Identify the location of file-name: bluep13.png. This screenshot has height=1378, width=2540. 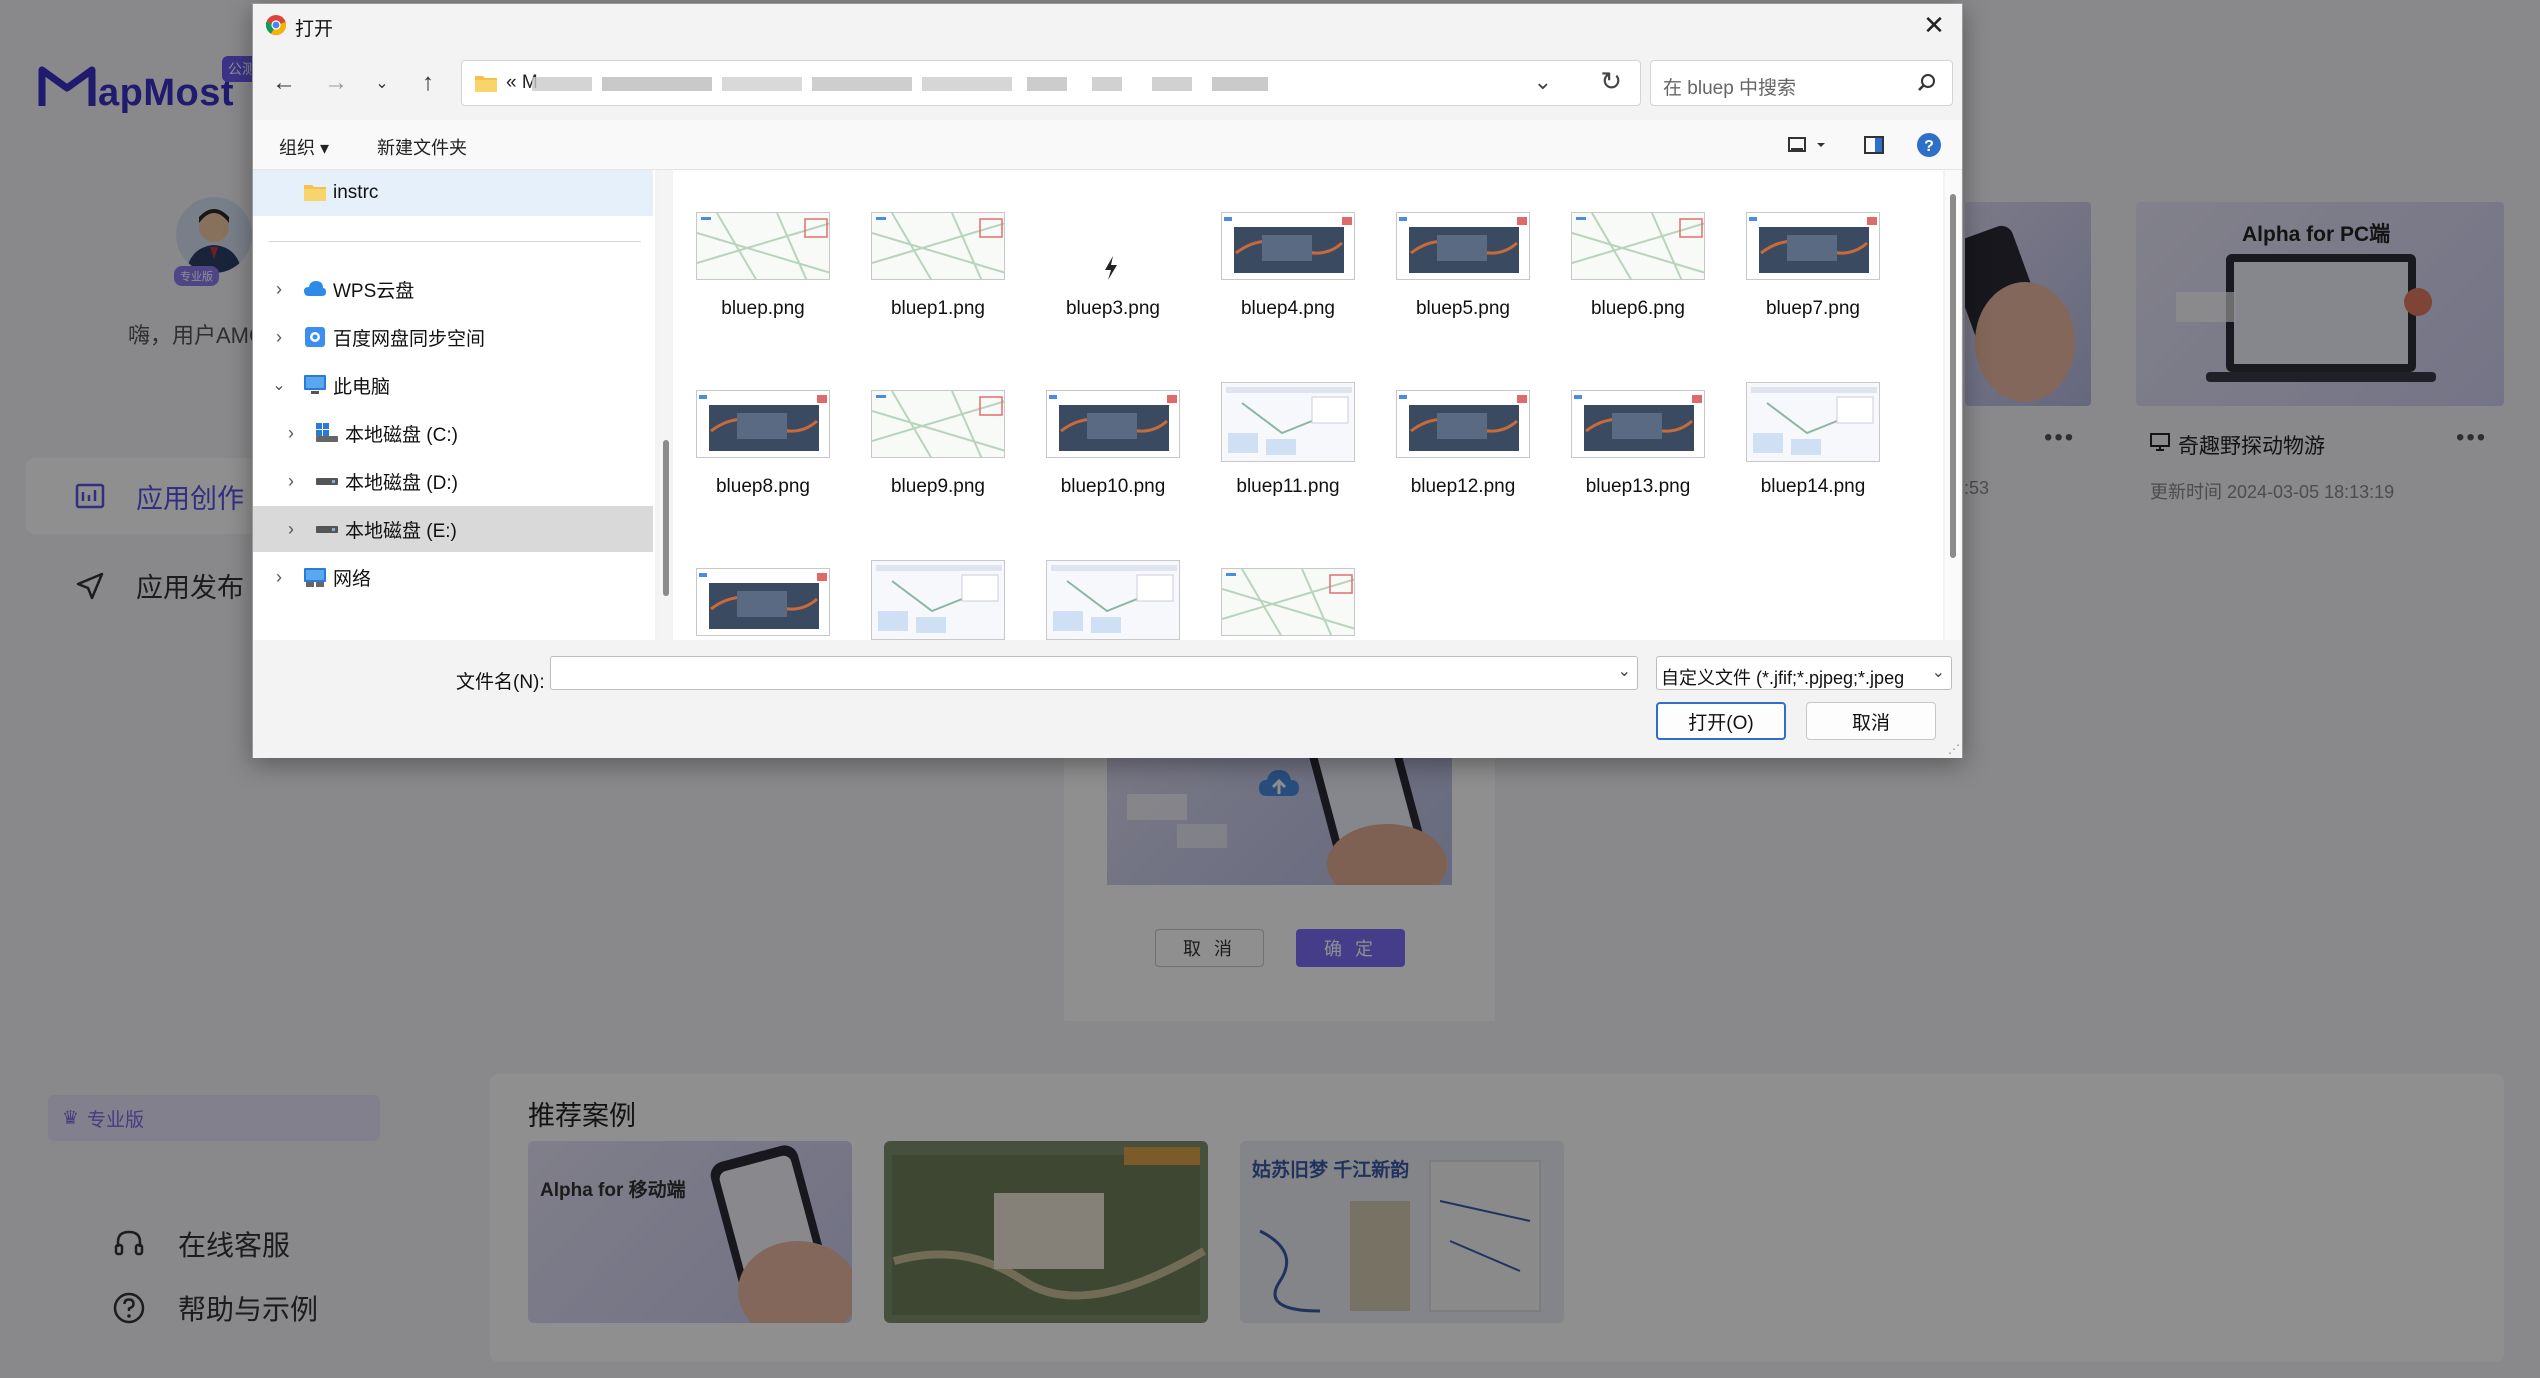
(1638, 486).